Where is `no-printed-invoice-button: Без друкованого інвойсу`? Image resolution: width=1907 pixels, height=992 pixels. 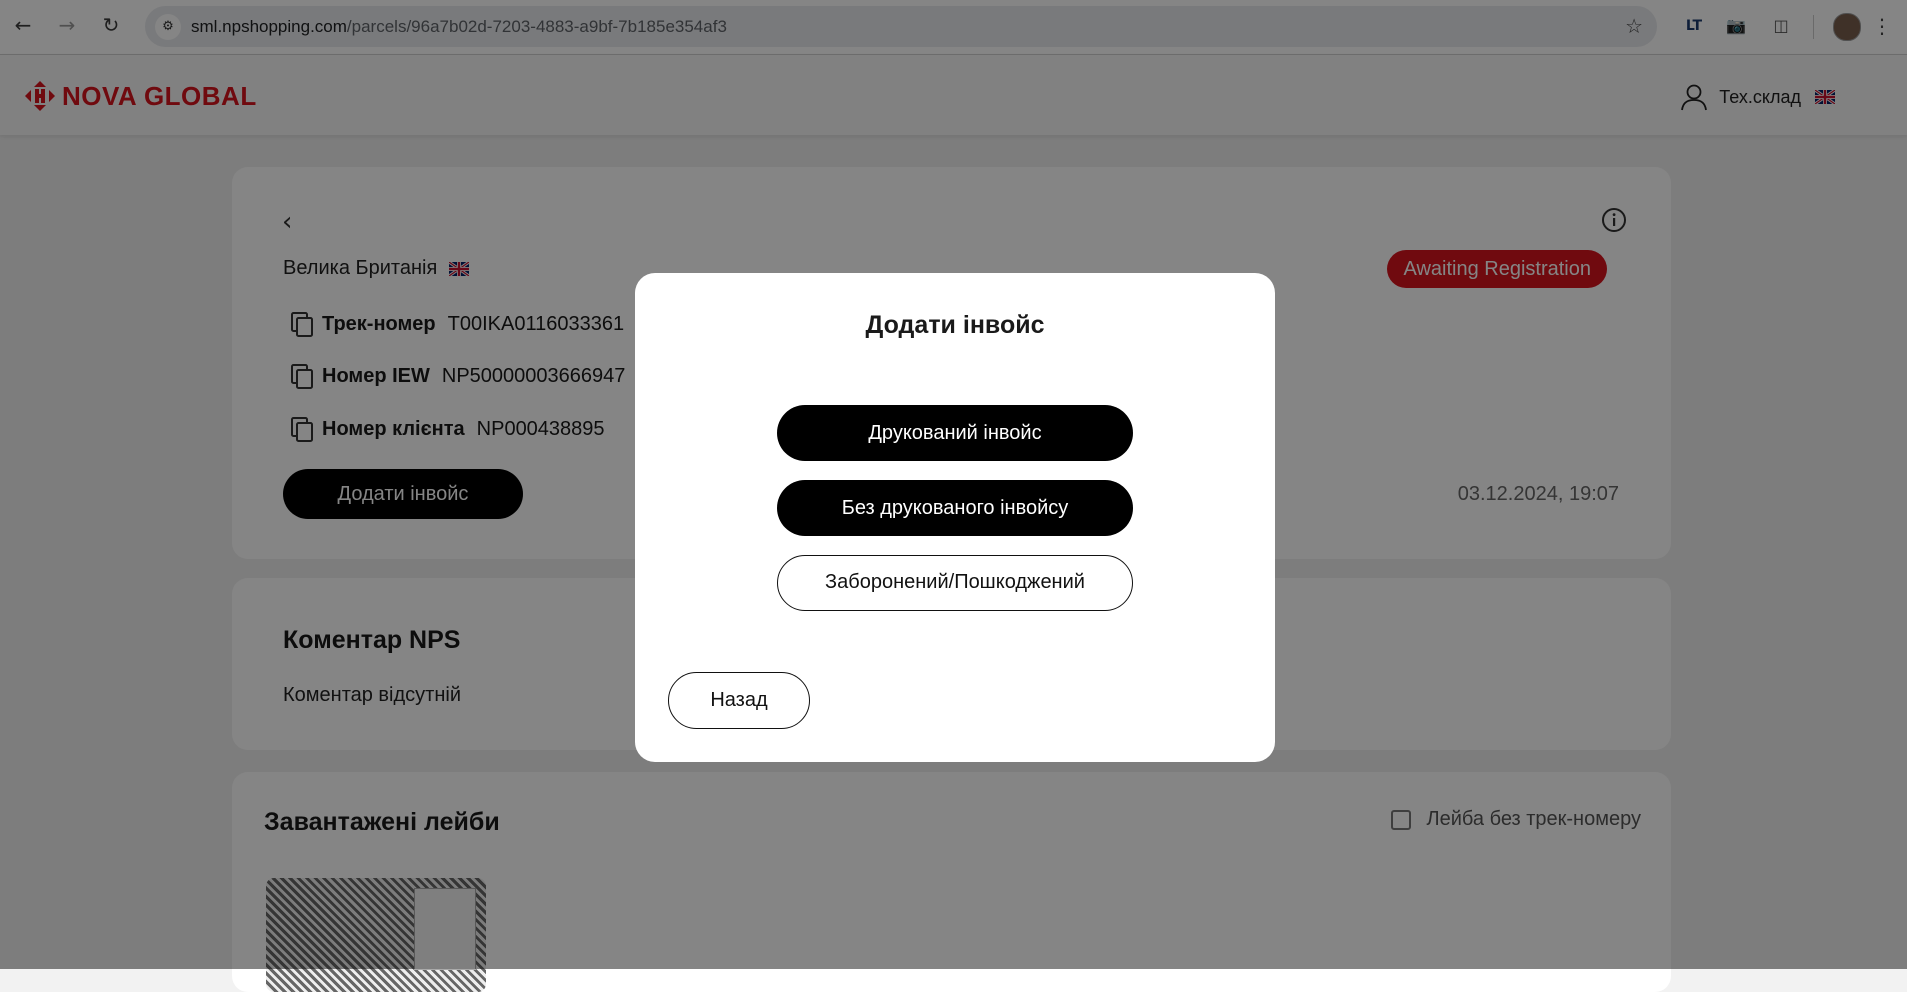
no-printed-invoice-button: Без друкованого інвойсу is located at coordinates (955, 508).